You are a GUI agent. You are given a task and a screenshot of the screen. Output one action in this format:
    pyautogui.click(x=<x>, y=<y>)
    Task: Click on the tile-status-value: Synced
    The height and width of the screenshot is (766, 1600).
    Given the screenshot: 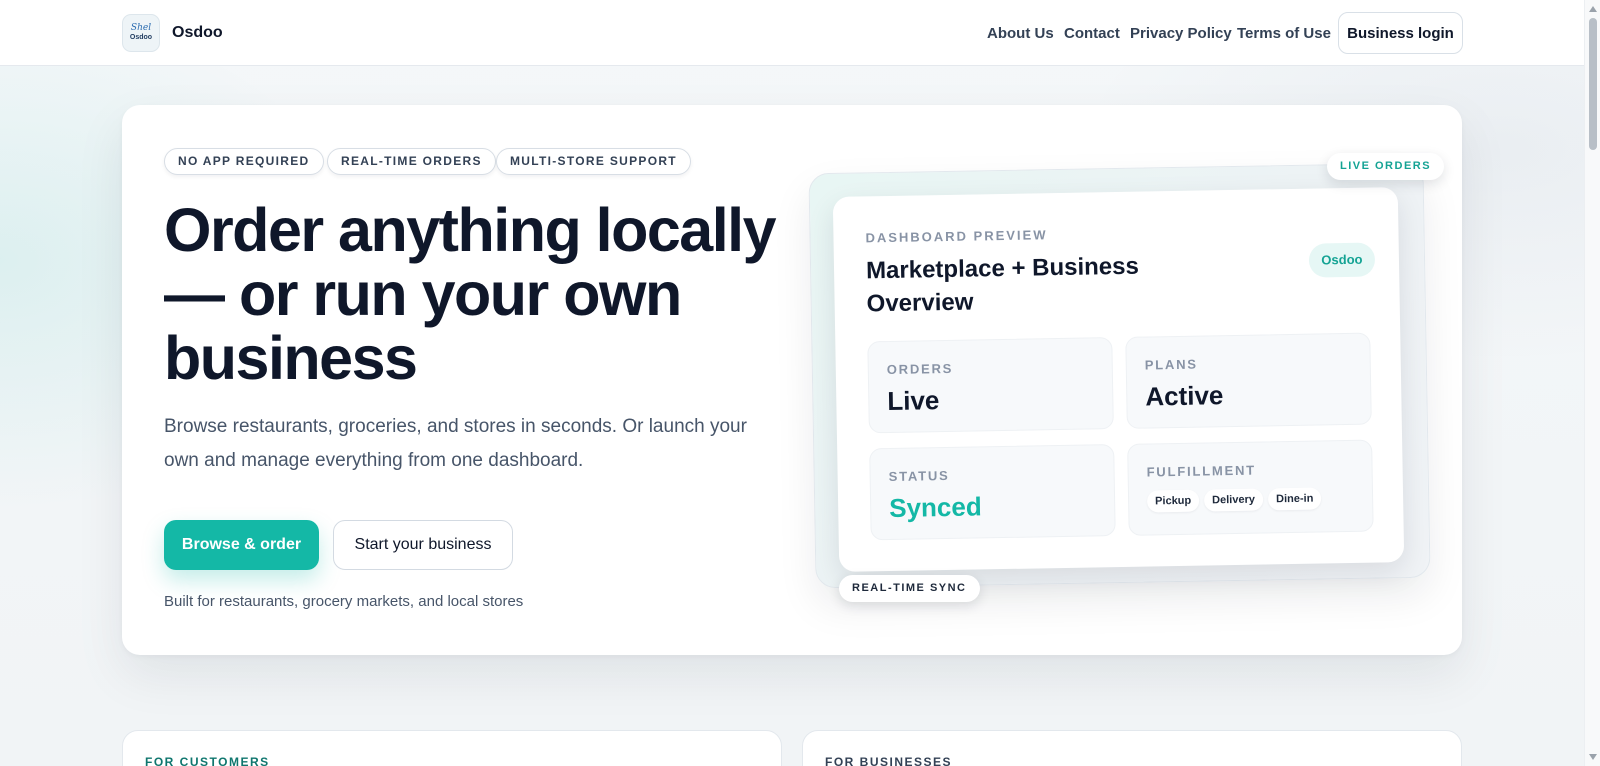 What is the action you would take?
    pyautogui.click(x=935, y=507)
    